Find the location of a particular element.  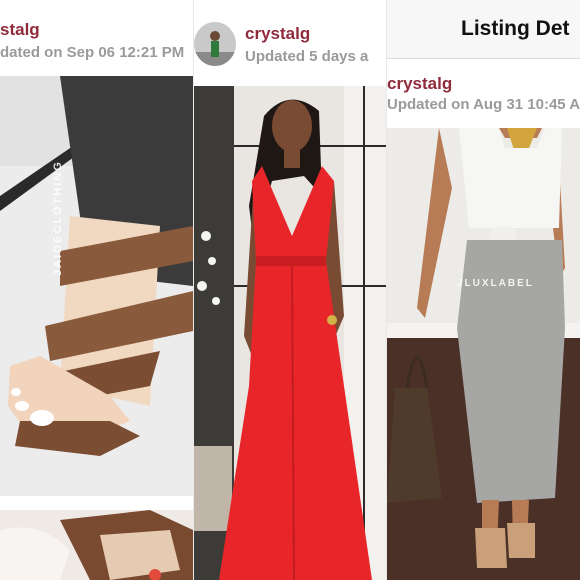

top-nav-bar: Listing Det is located at coordinates (483, 29).